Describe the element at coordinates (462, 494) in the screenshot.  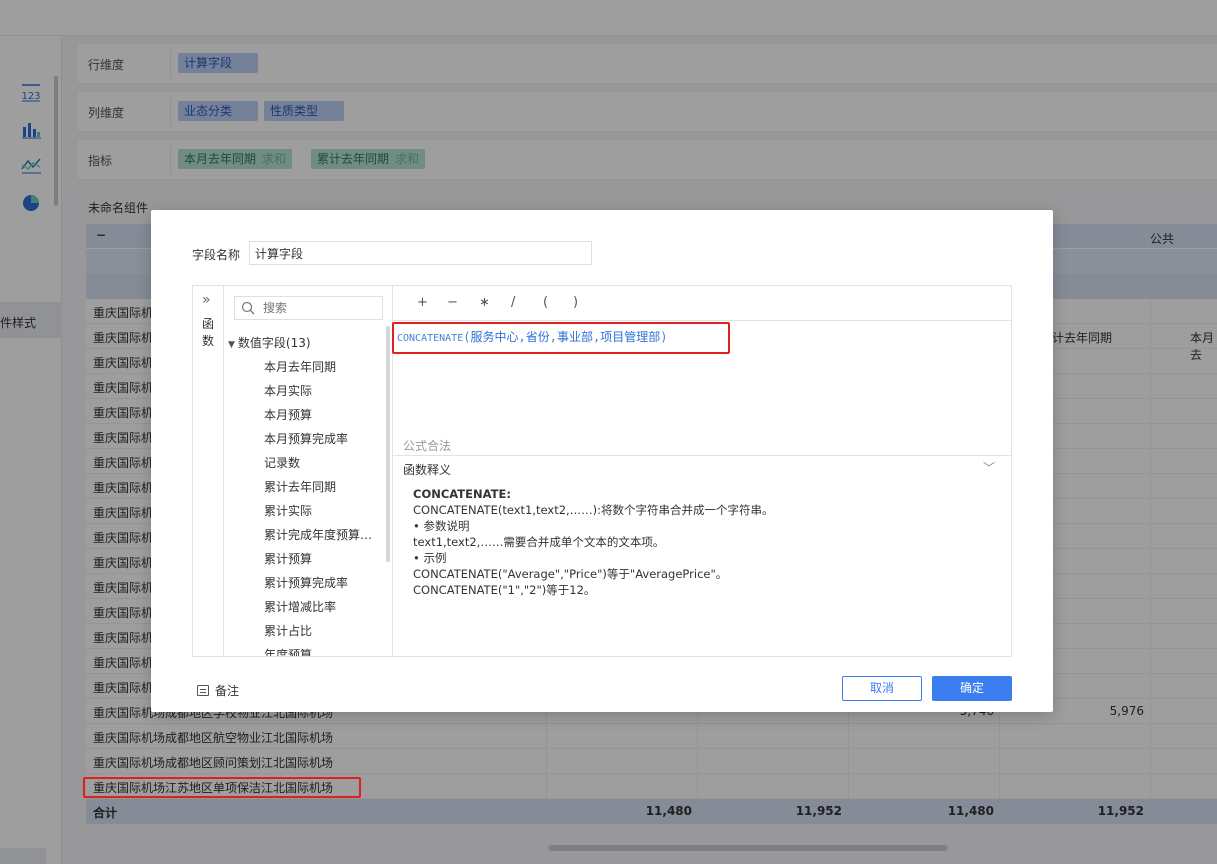
I see `explain-line: CONCATENATE:` at that location.